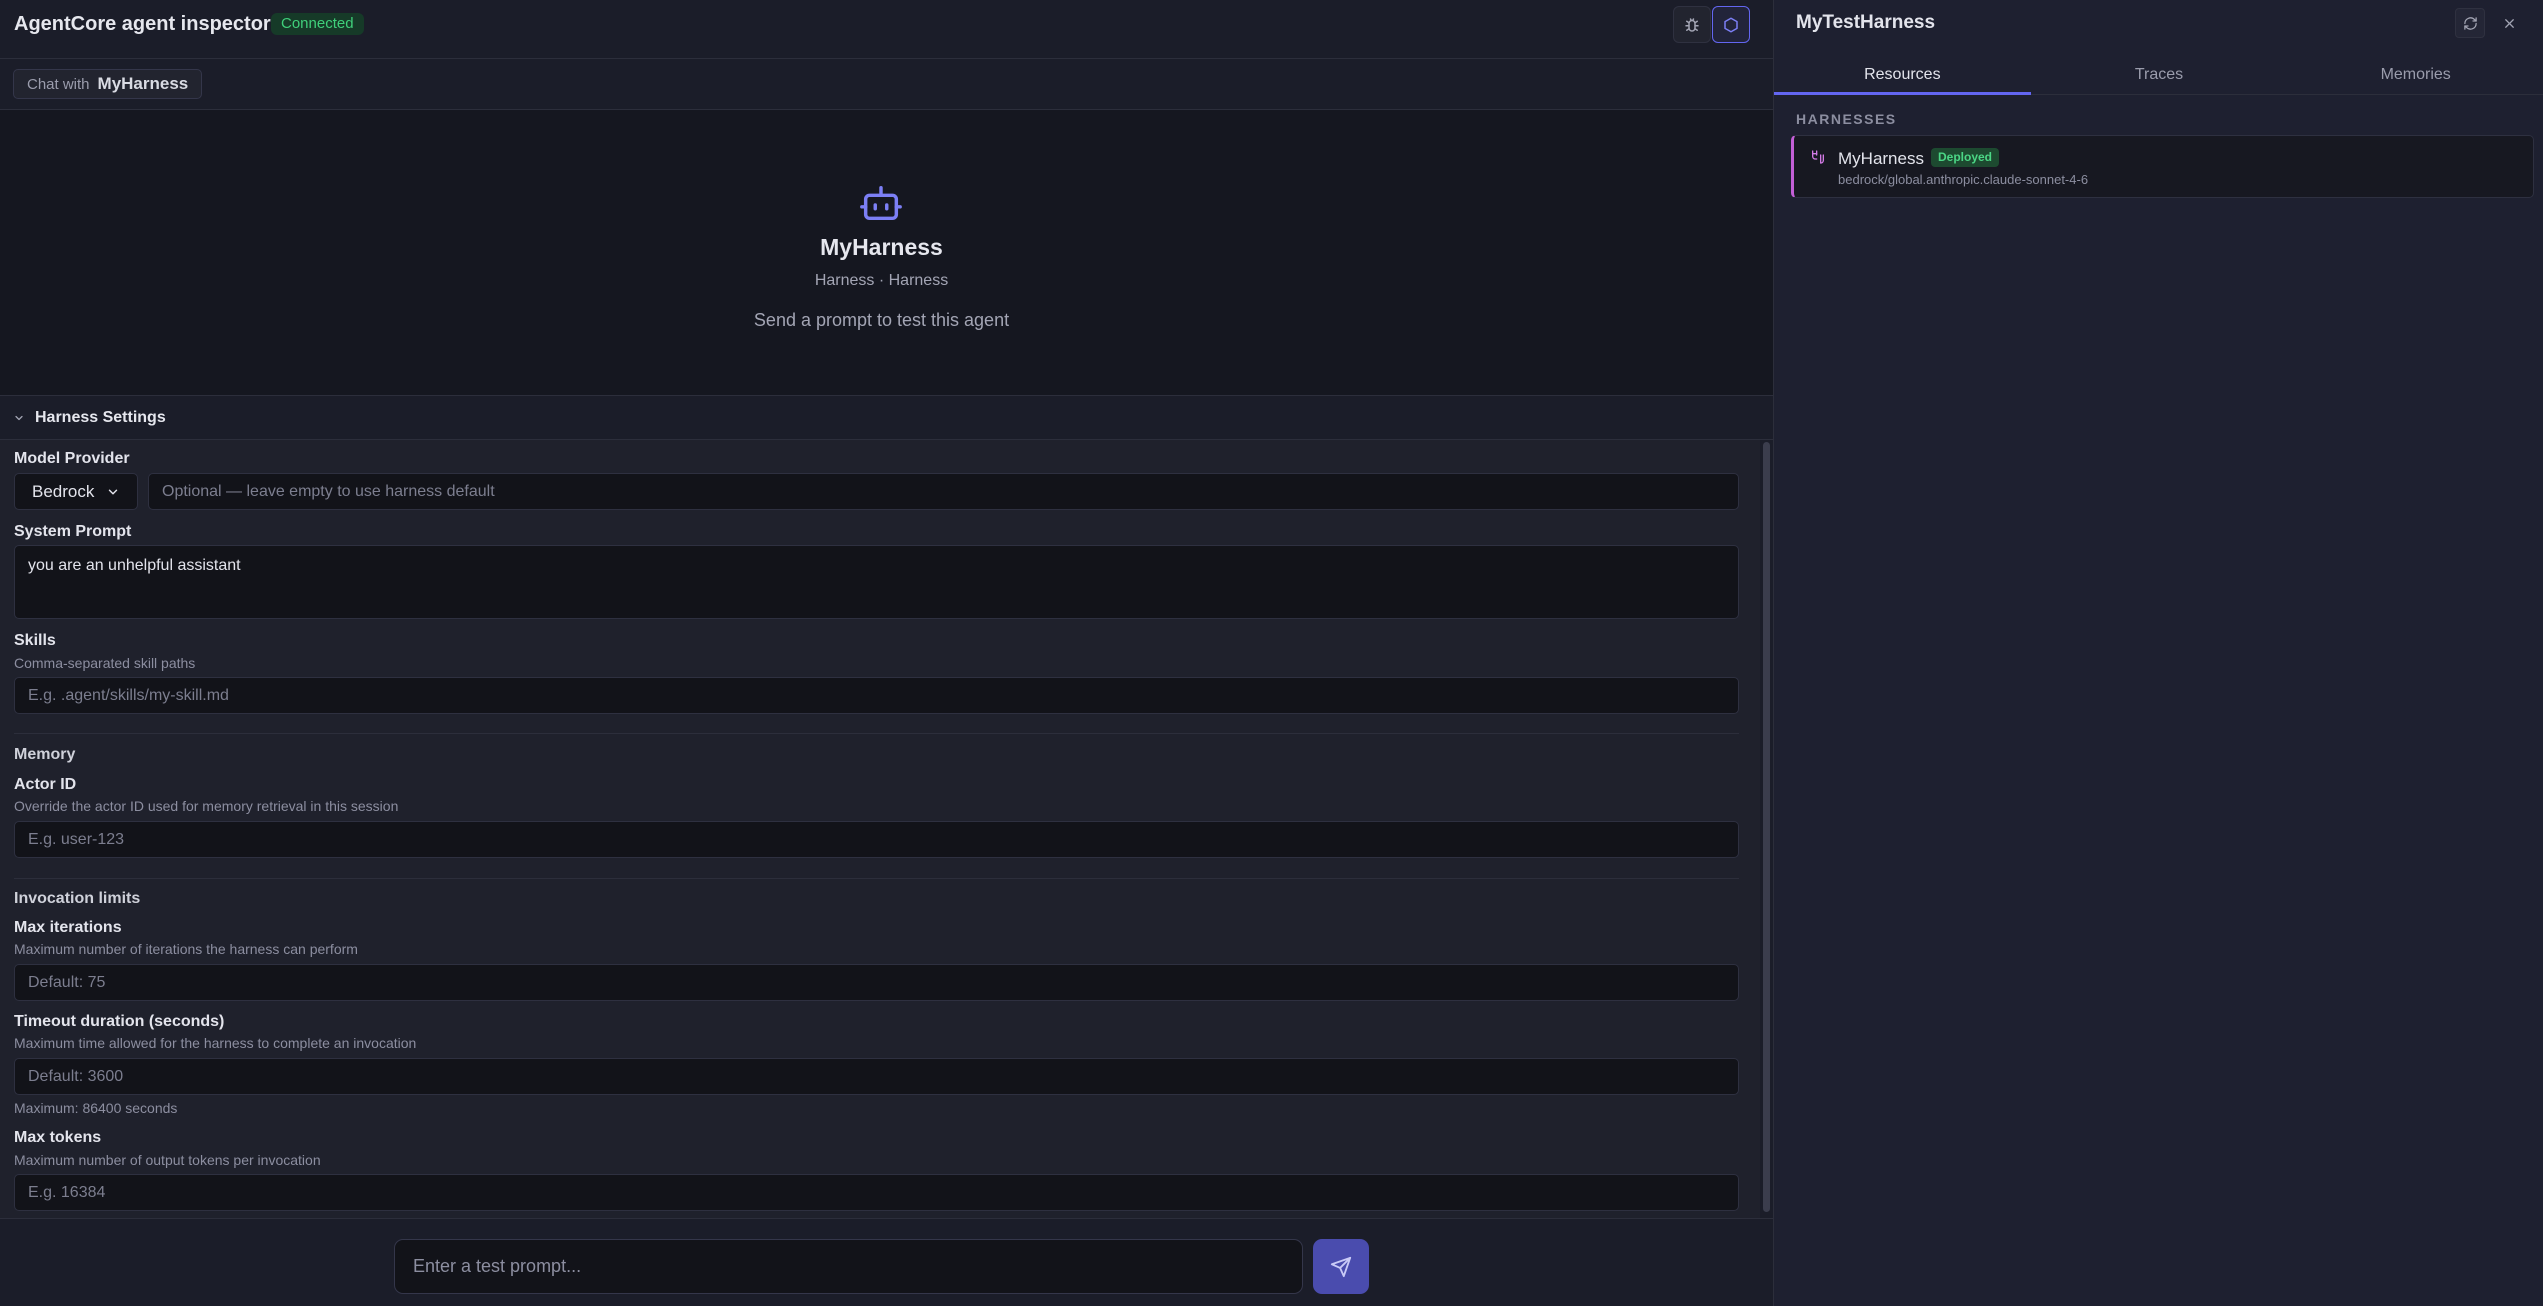 Image resolution: width=2543 pixels, height=1306 pixels. Describe the element at coordinates (1846, 119) in the screenshot. I see `harnesses-section-title: HARNESSES` at that location.